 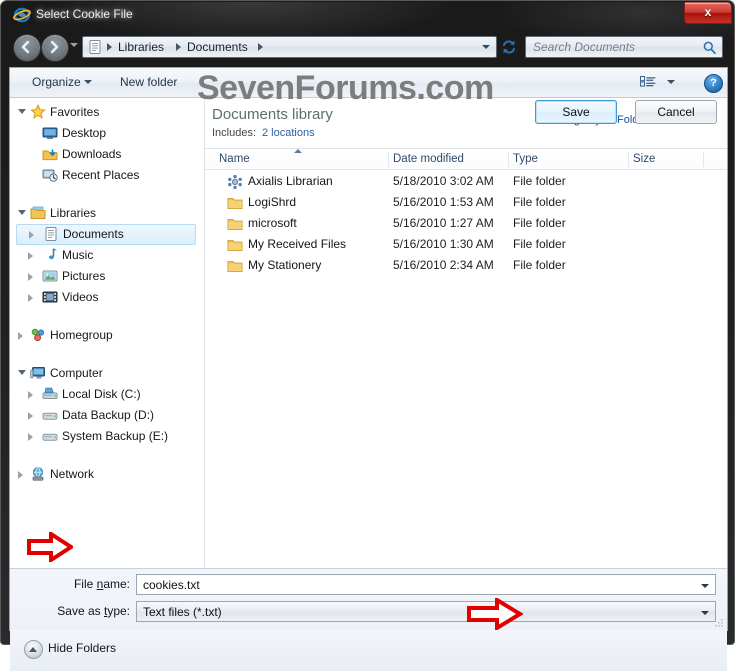 What do you see at coordinates (50, 394) in the screenshot?
I see `system-drive-icon` at bounding box center [50, 394].